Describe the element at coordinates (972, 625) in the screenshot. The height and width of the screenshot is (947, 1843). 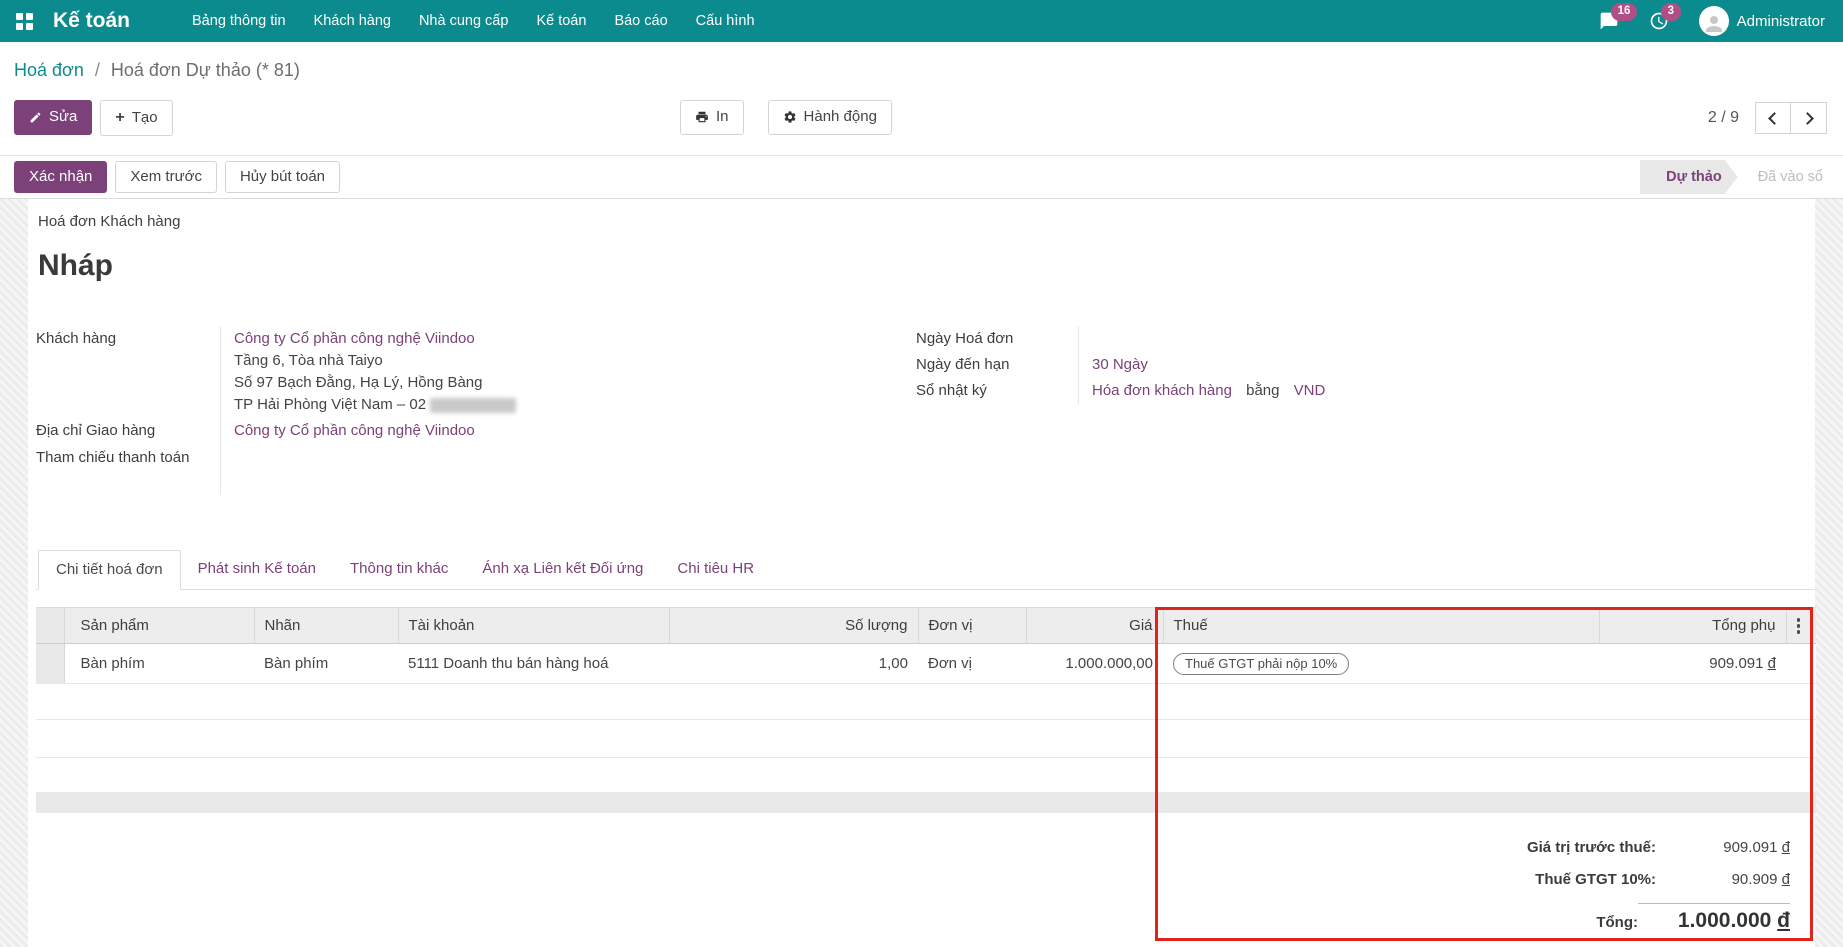
I see `column-uom: Đơn vị` at that location.